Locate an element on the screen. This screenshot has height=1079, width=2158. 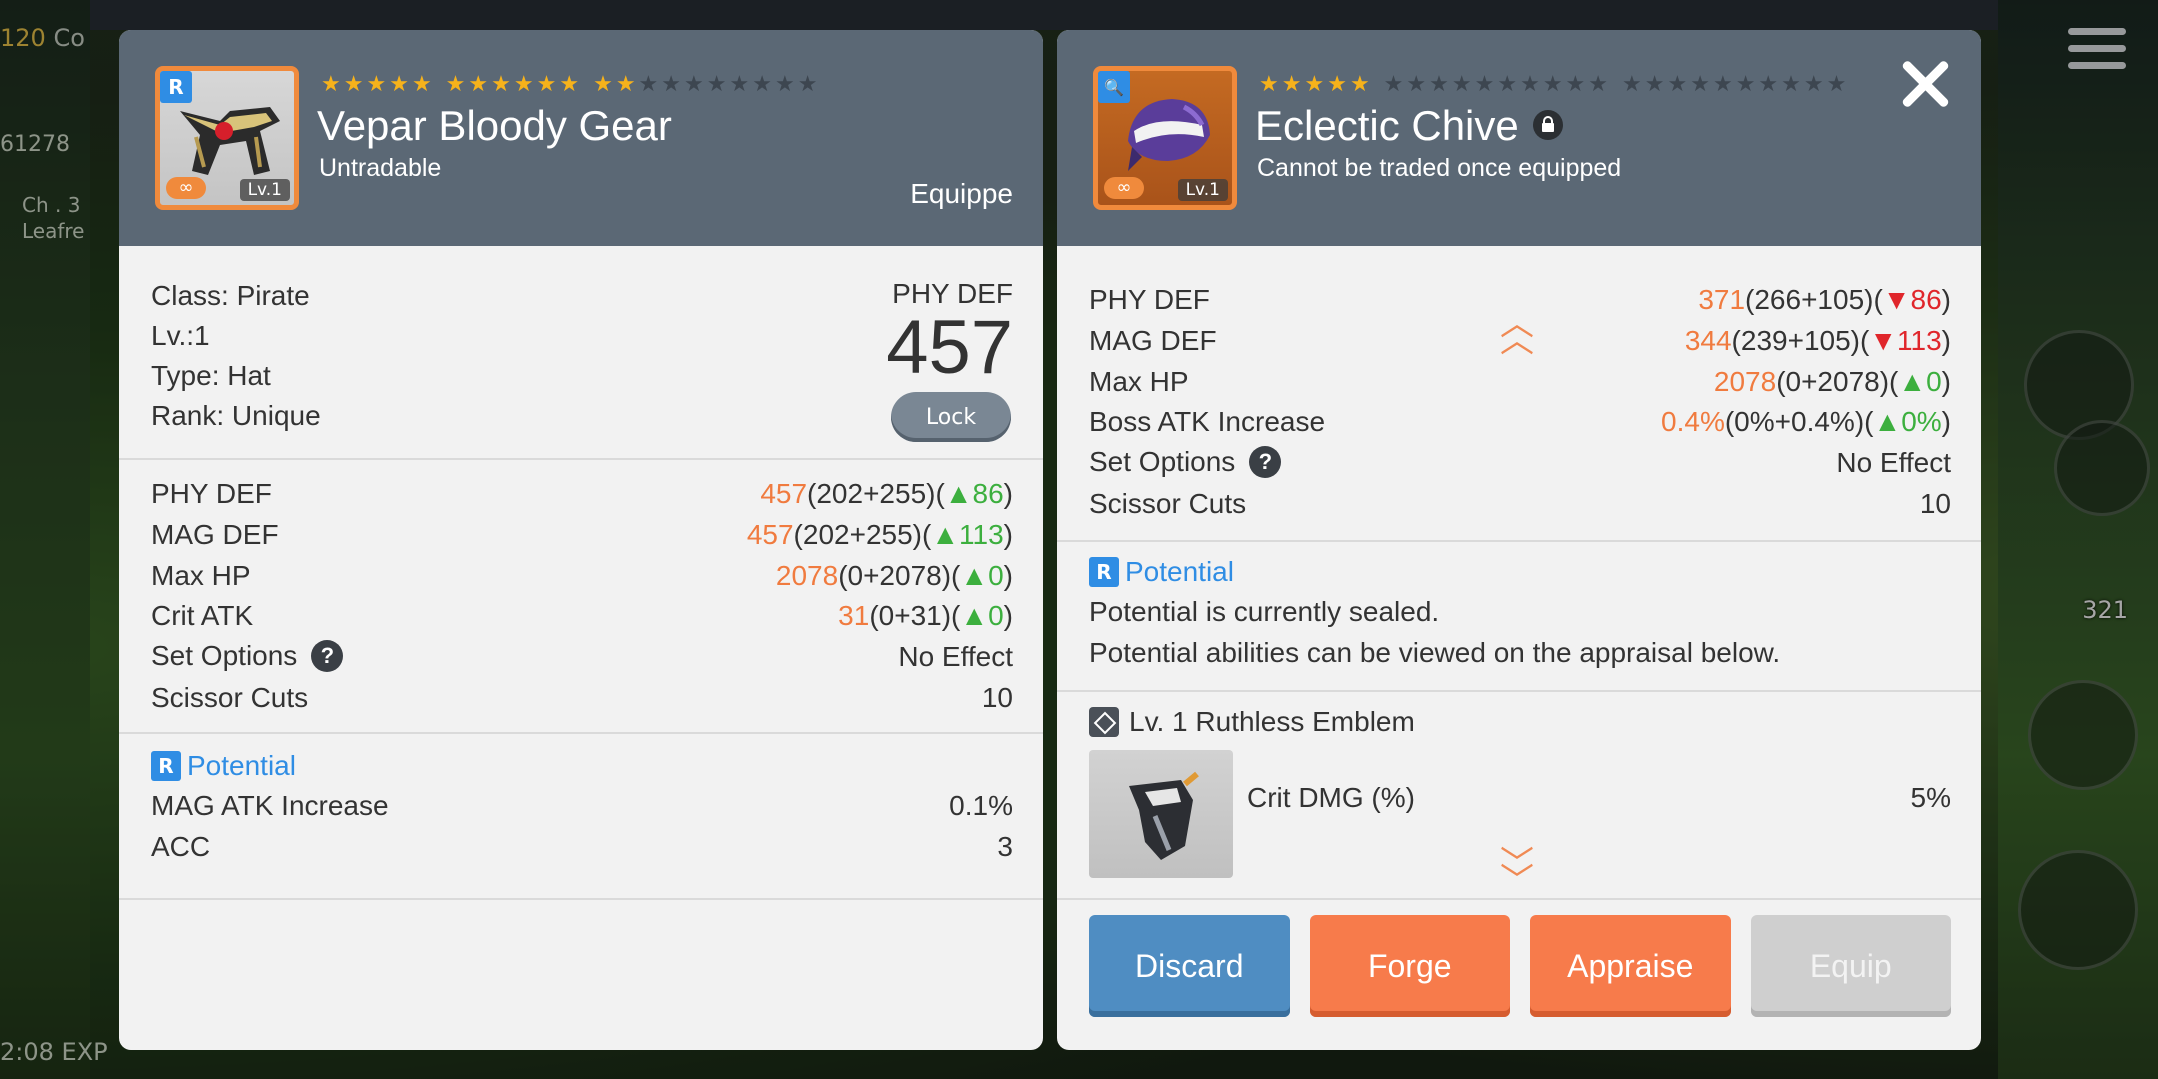
emblem-stats: Crit DMG (%) 5% is located at coordinates (1599, 798).